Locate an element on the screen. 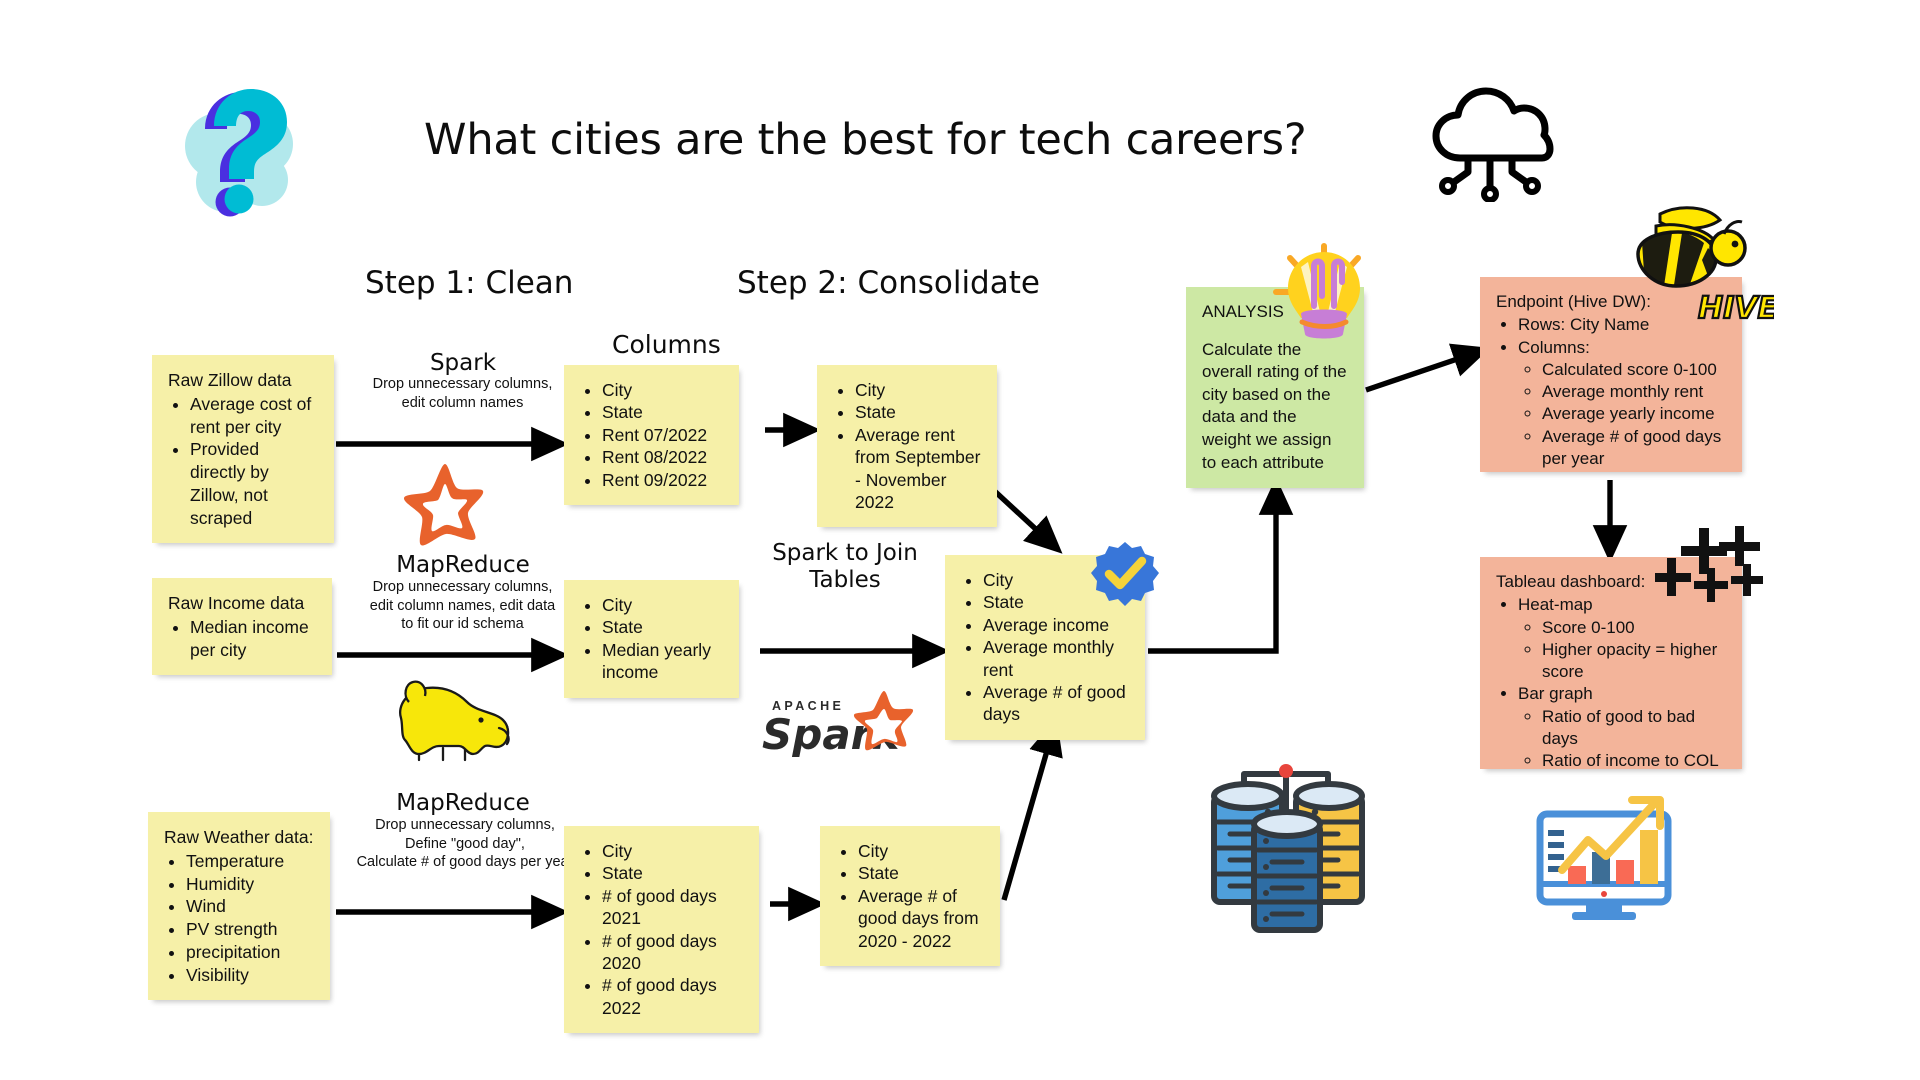  process-mapreduce-income-name: MapReduce is located at coordinates (463, 565).